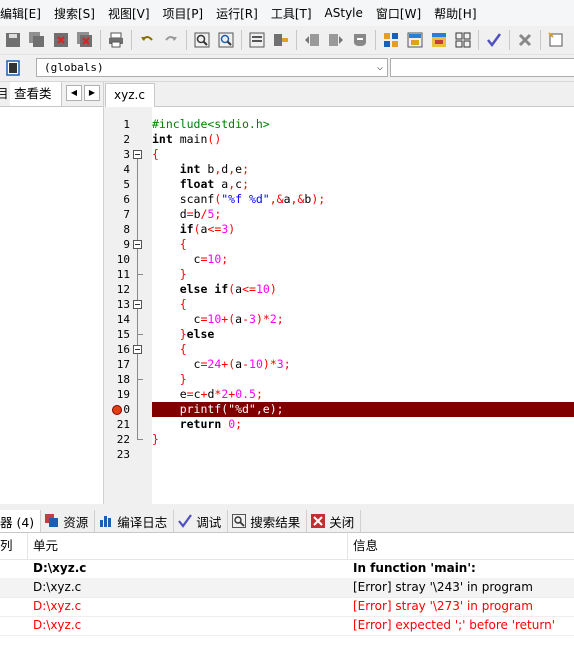  I want to click on column-header-col: 列, so click(14, 546).